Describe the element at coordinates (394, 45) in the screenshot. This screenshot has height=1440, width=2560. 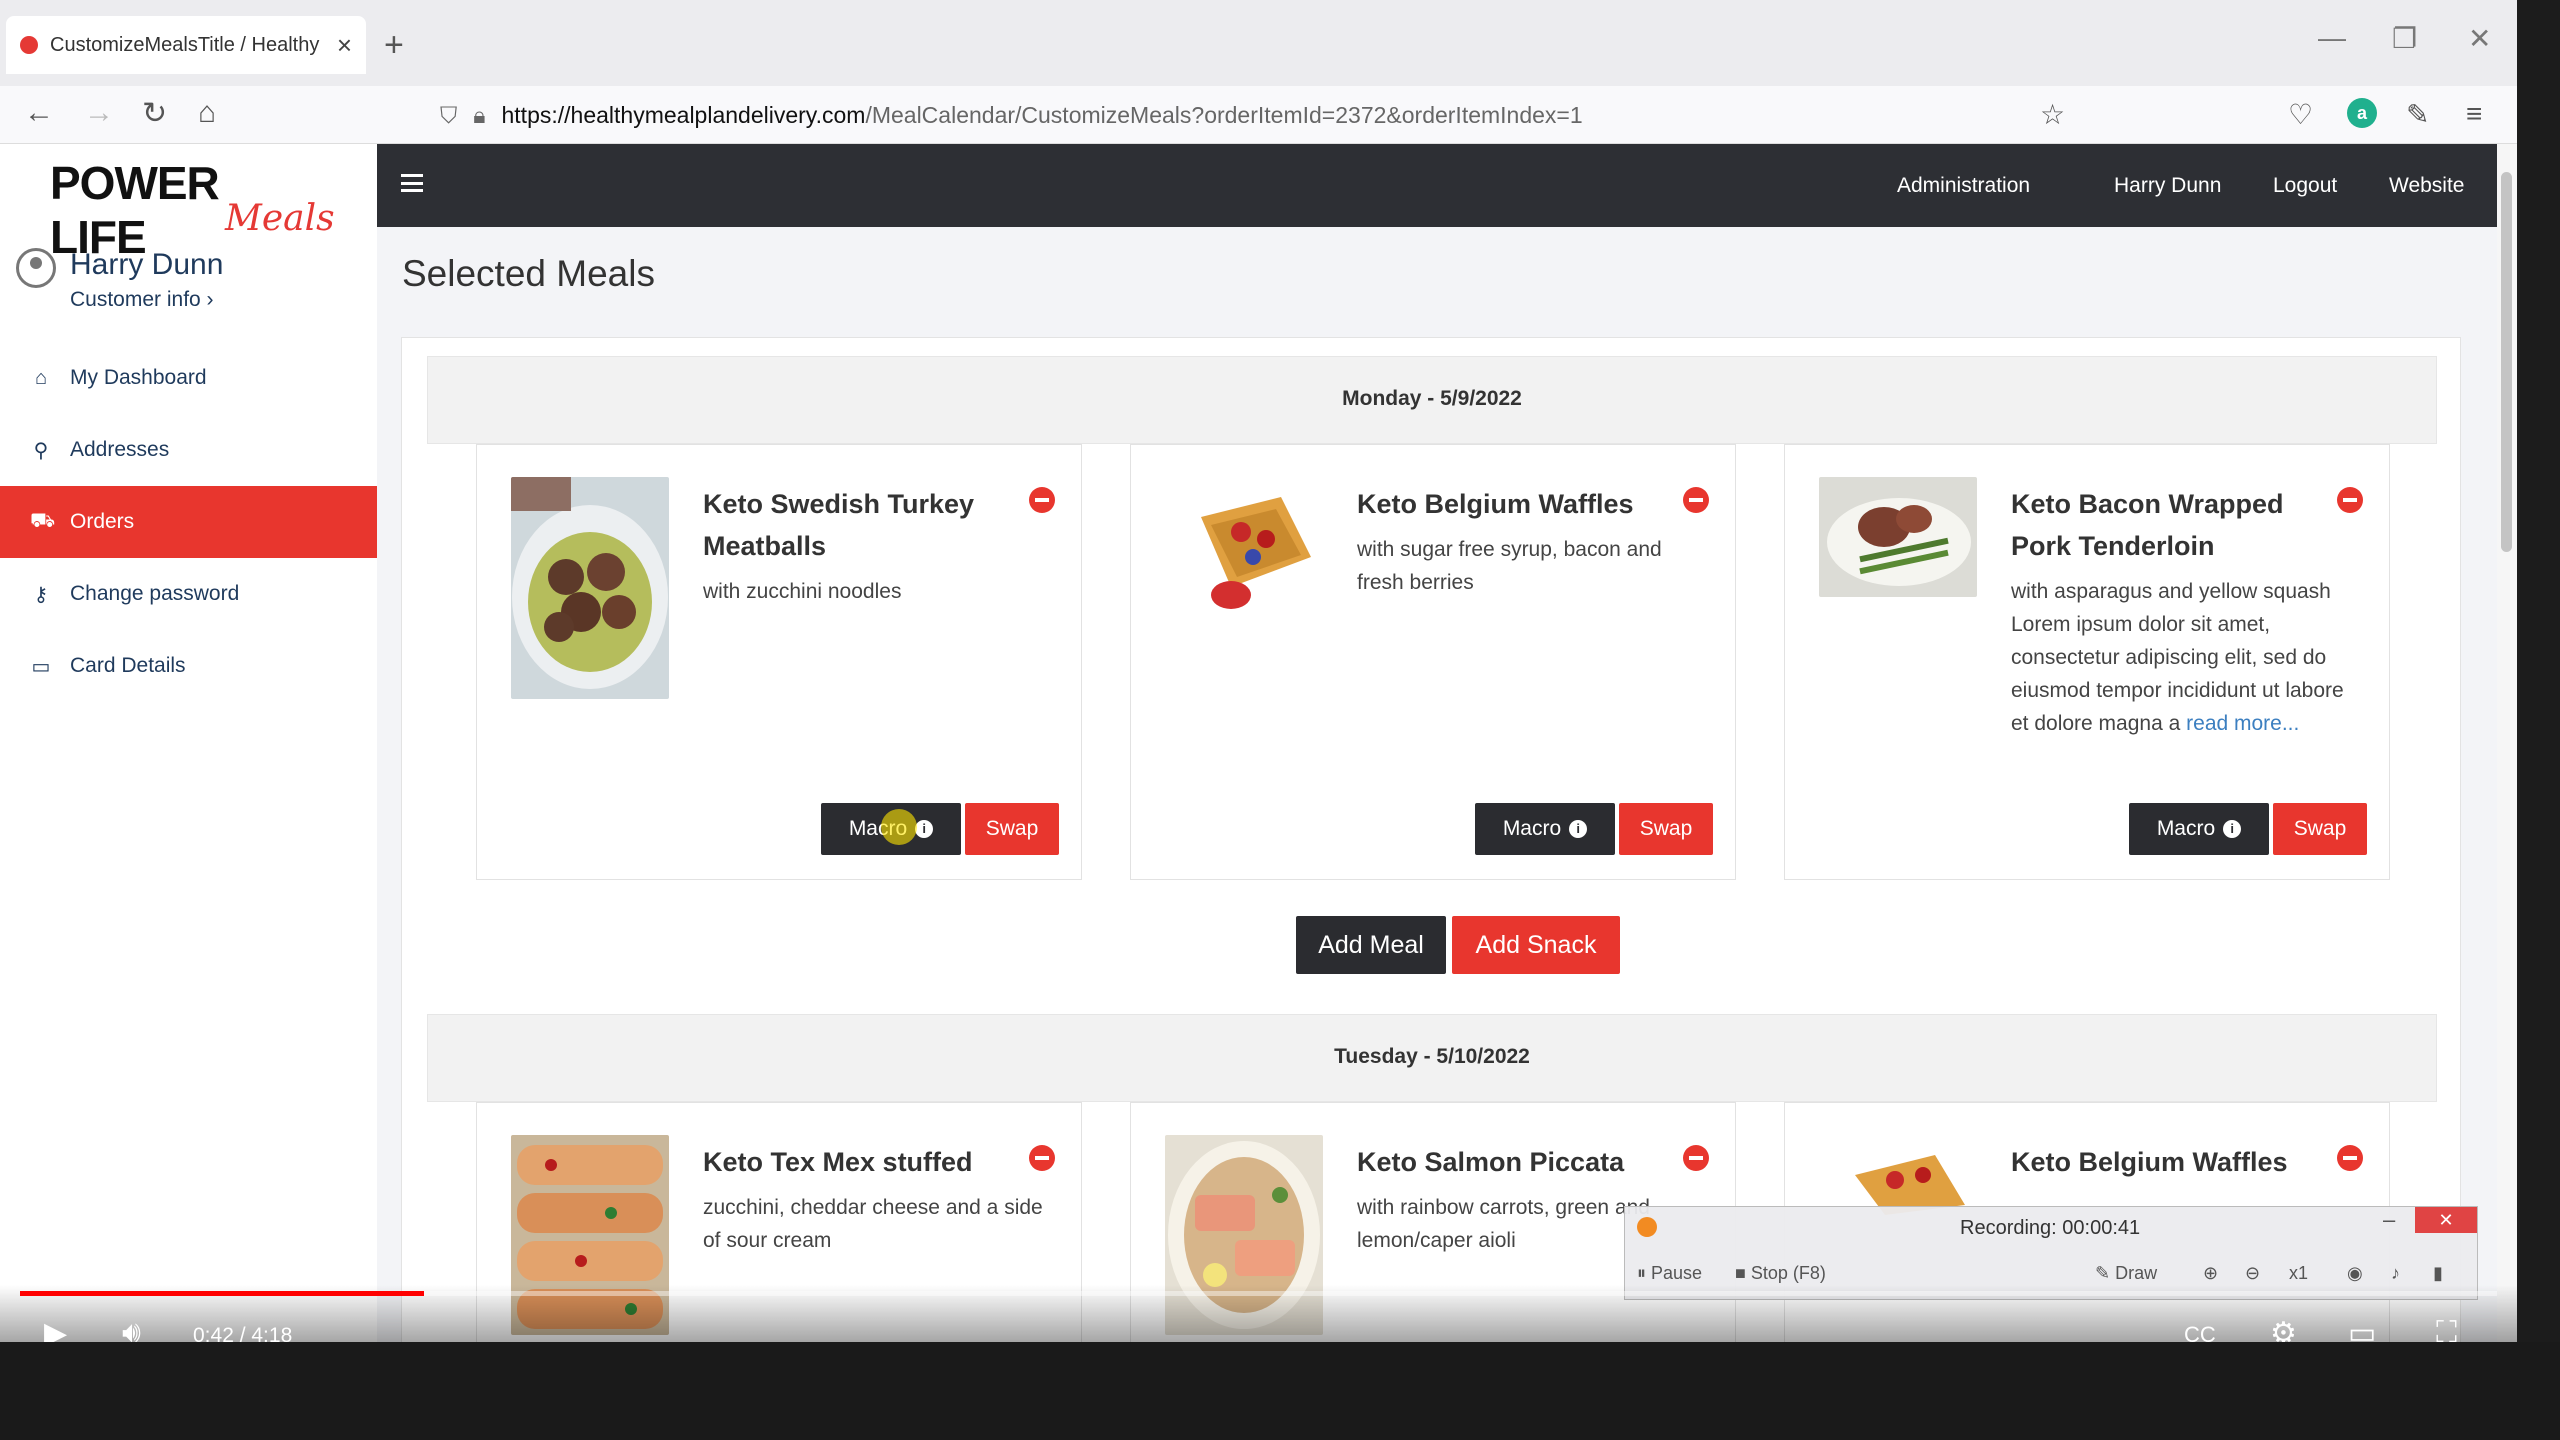
I see `new-tab-icon: +` at that location.